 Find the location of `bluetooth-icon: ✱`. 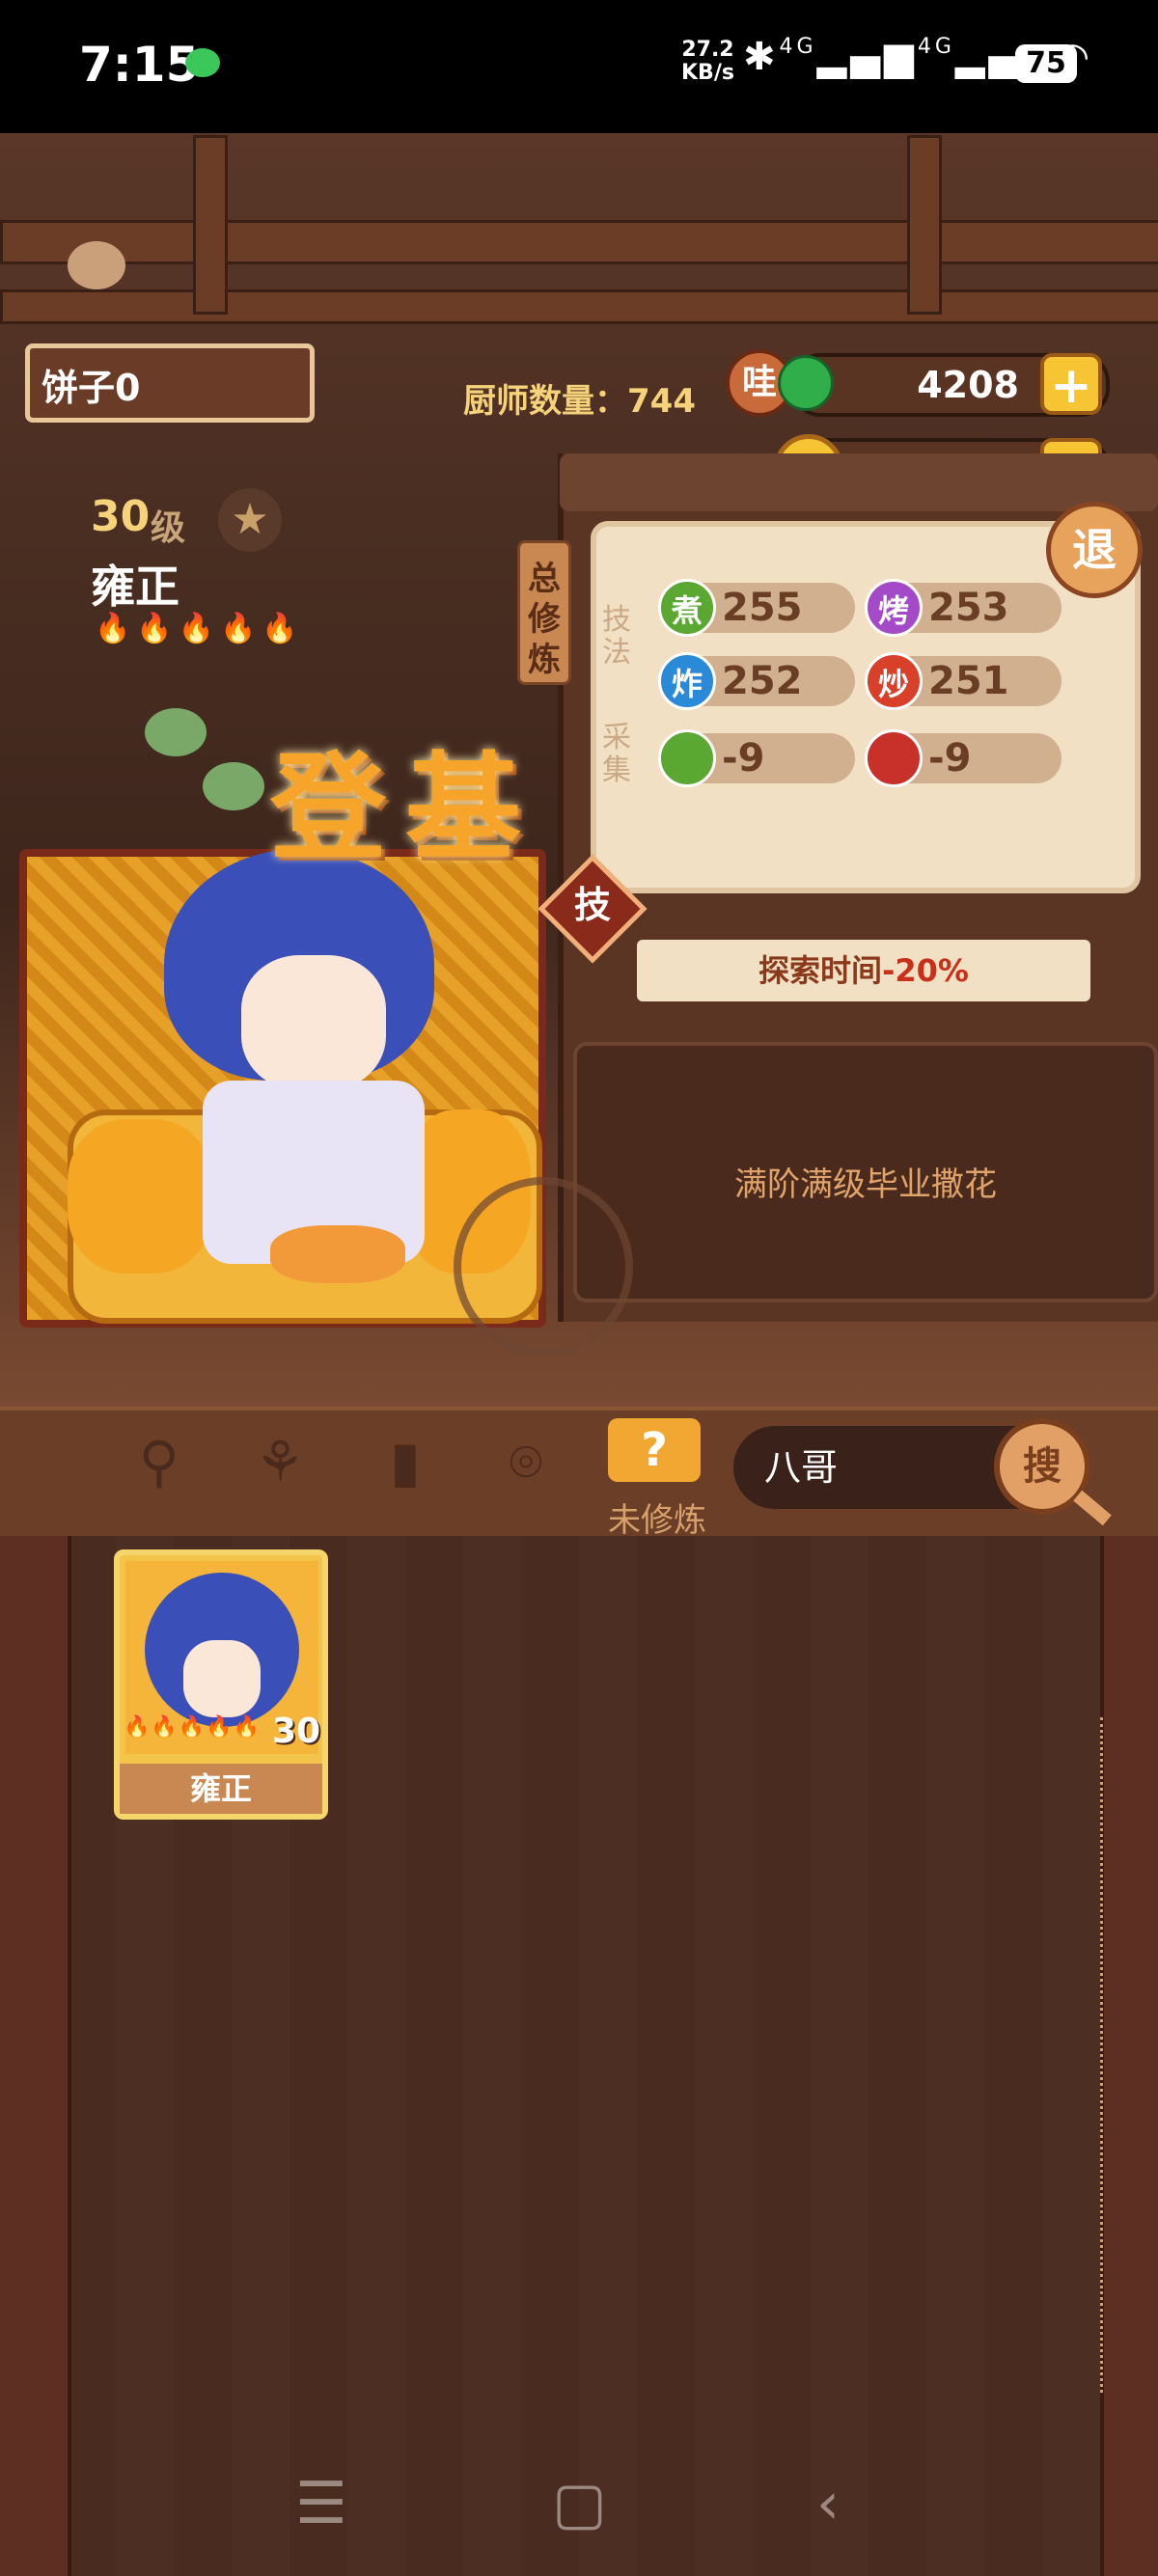

bluetooth-icon: ✱ is located at coordinates (761, 57).